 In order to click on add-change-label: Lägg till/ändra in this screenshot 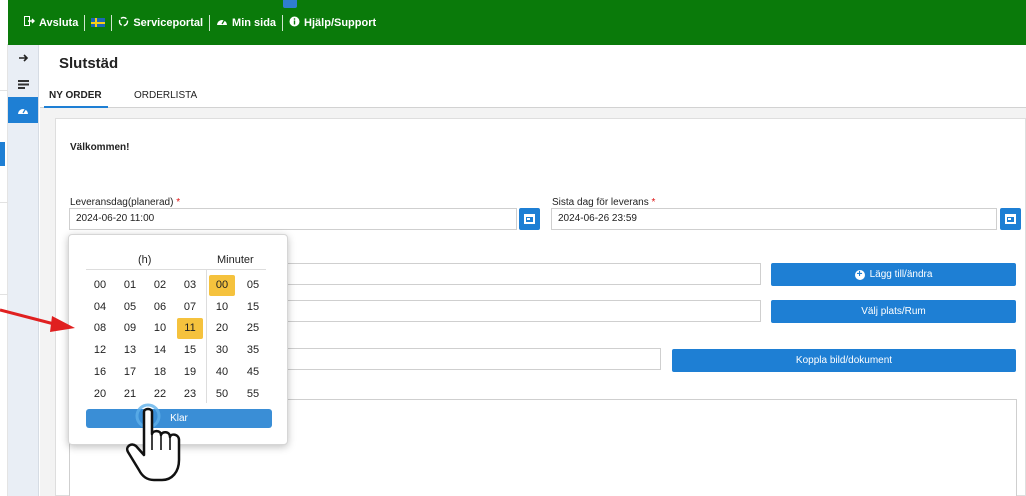, I will do `click(901, 274)`.